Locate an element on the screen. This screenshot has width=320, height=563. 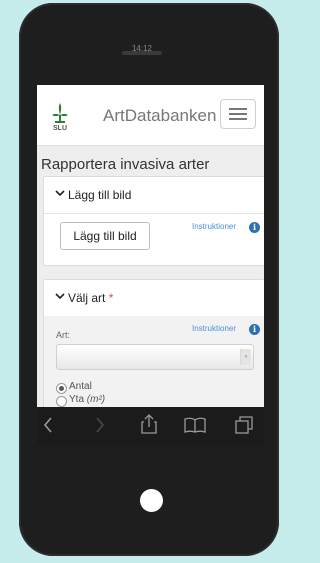
radio-antal-label: Antal is located at coordinates (80, 386).